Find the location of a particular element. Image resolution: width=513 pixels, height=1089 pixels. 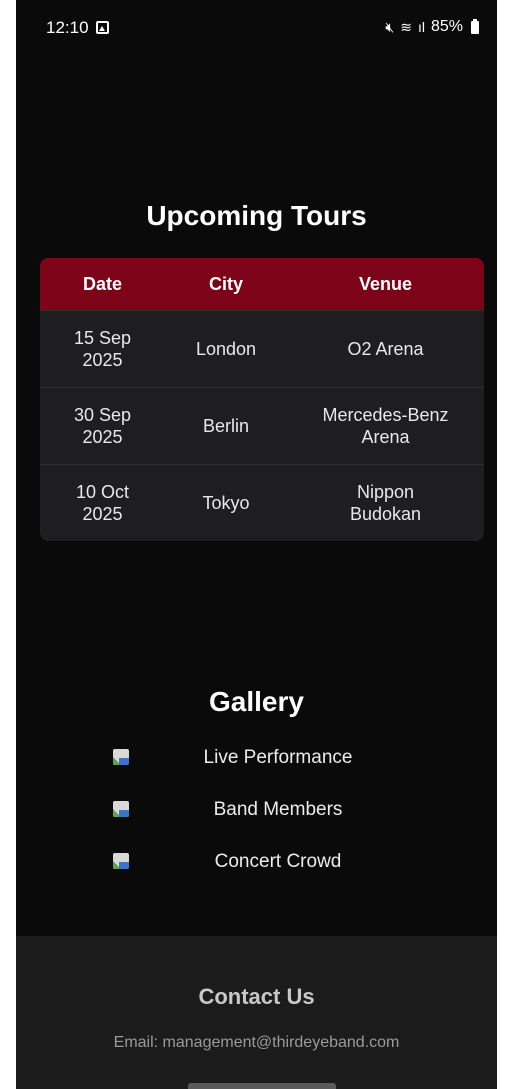

gallery-item-band-members: Band Members is located at coordinates (278, 810).